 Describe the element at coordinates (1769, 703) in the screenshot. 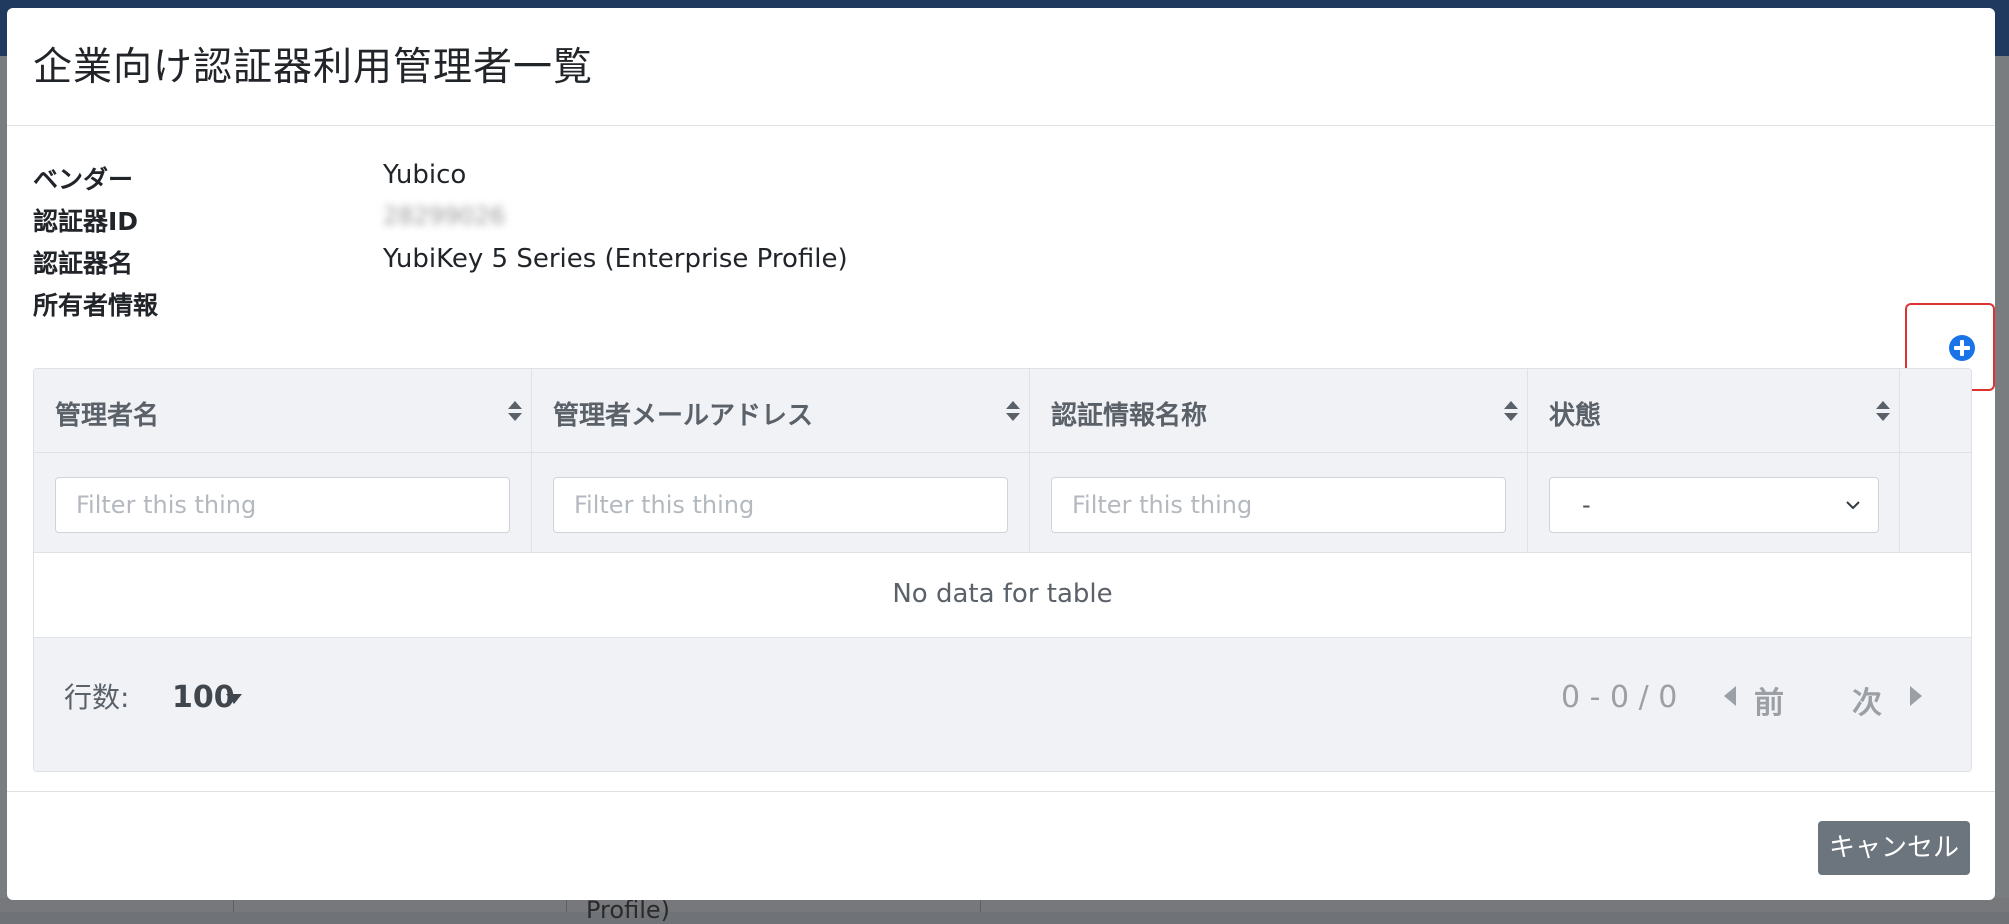

I see `prev-page-label: 前` at that location.